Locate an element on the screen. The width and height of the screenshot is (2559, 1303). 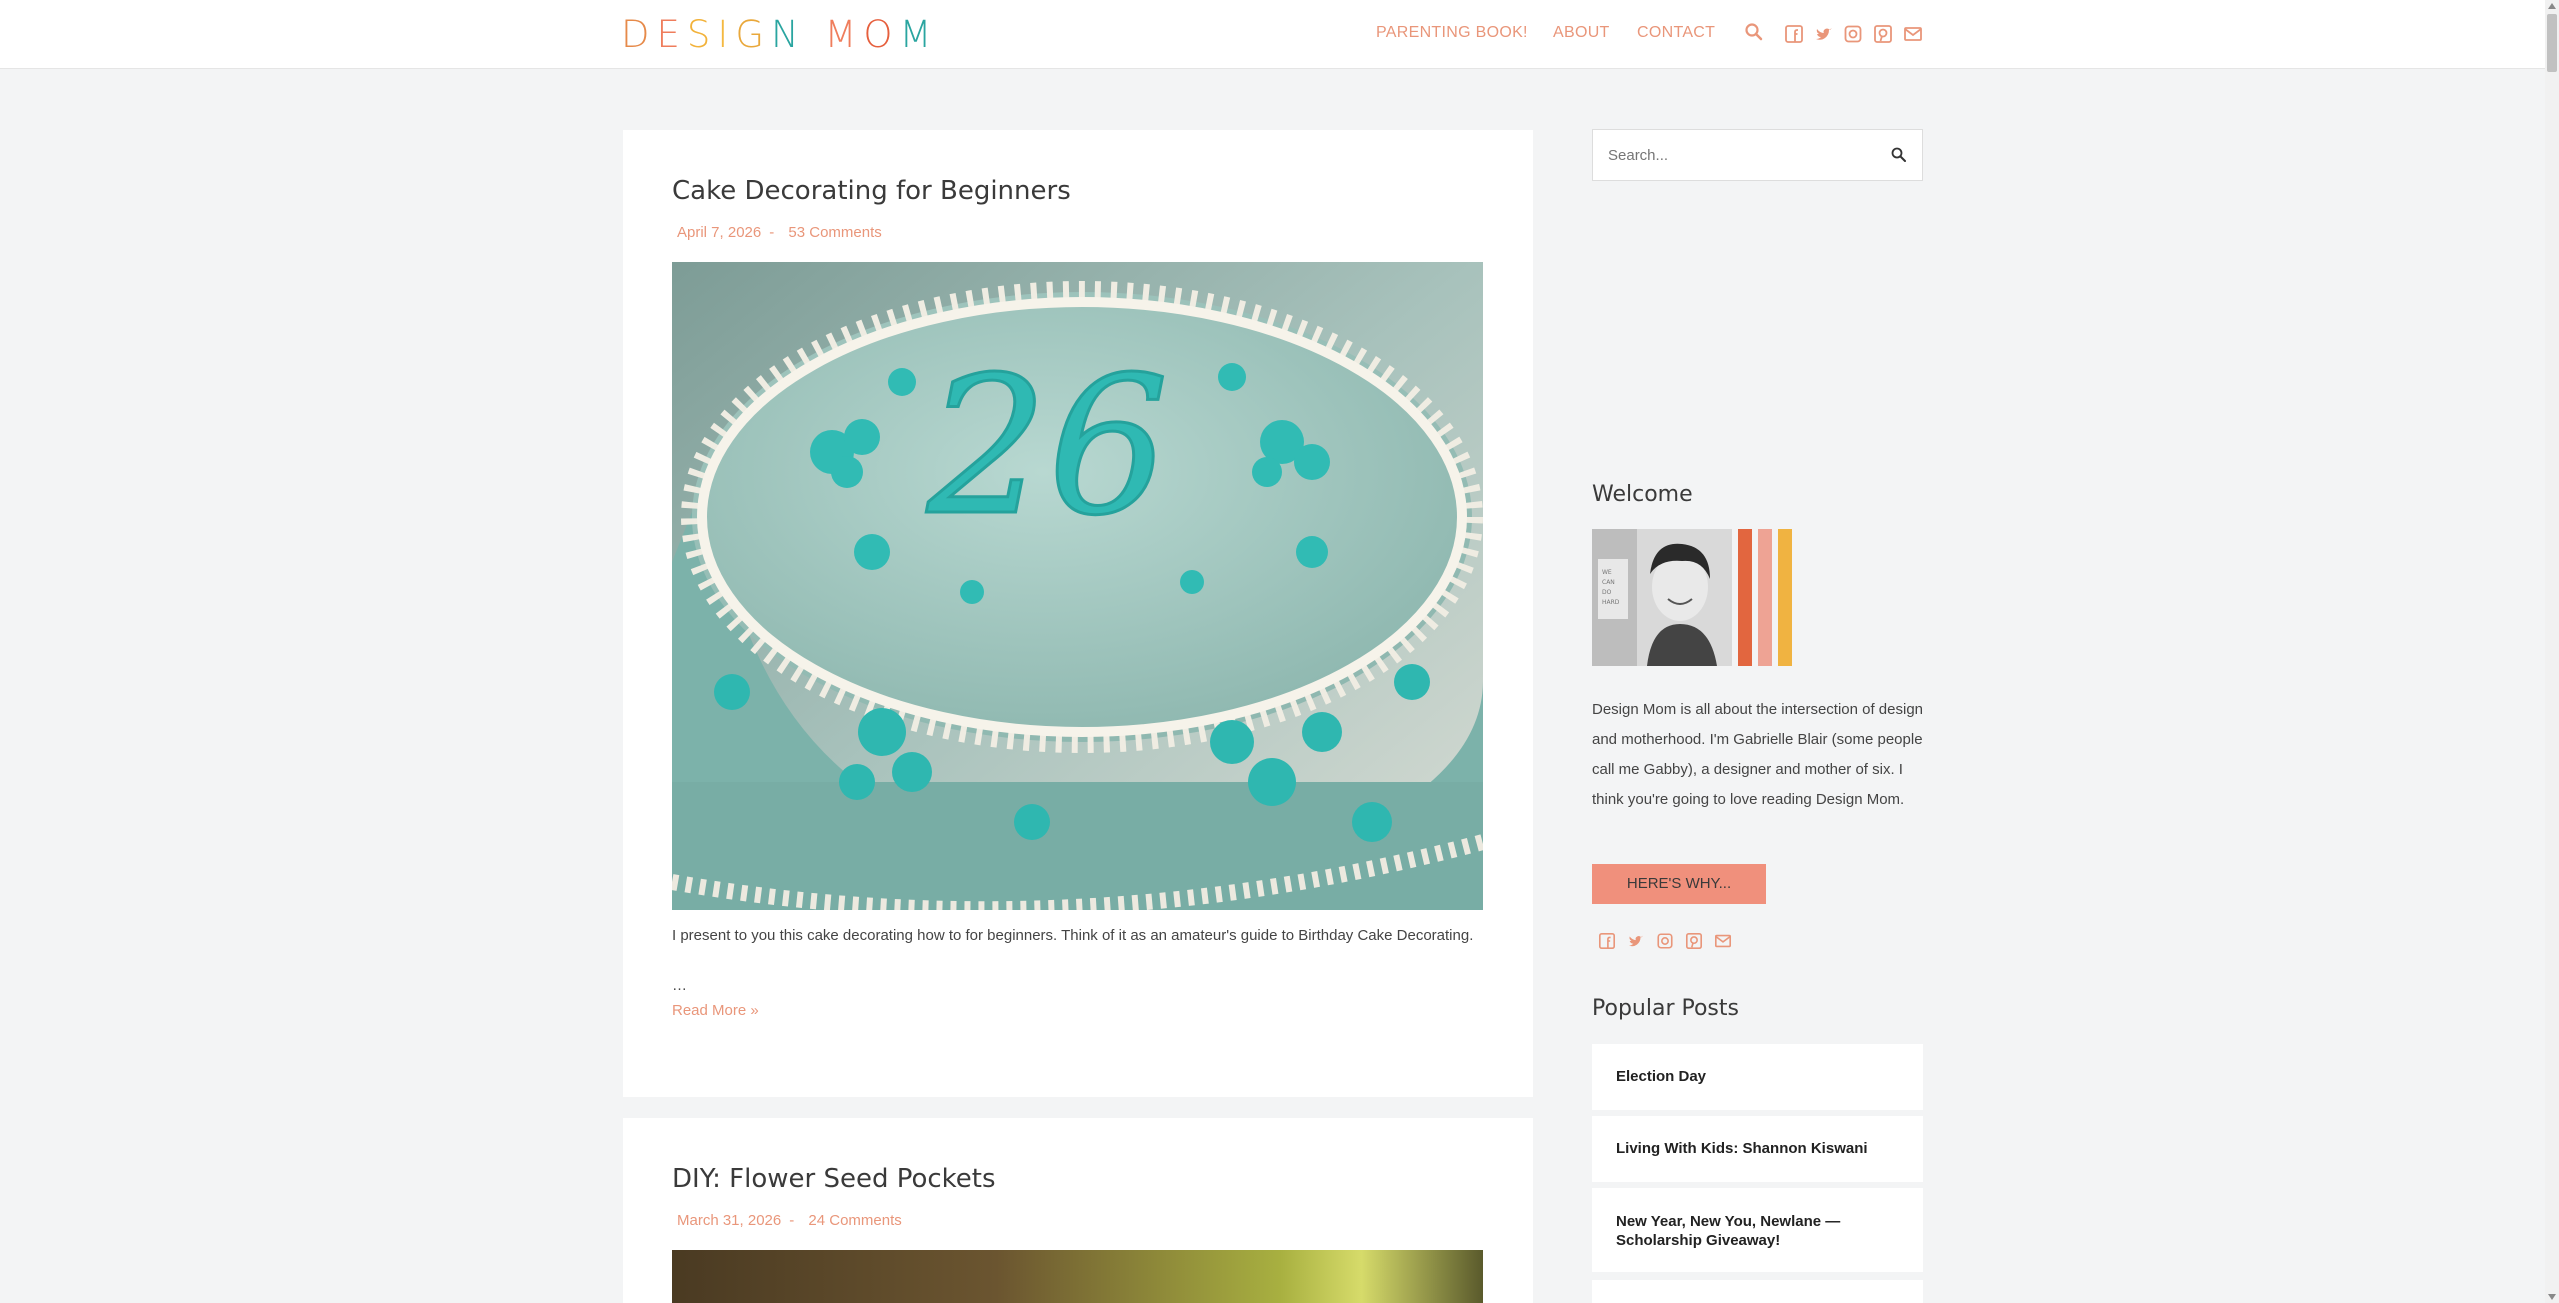
logo-letter: I is located at coordinates (726, 34).